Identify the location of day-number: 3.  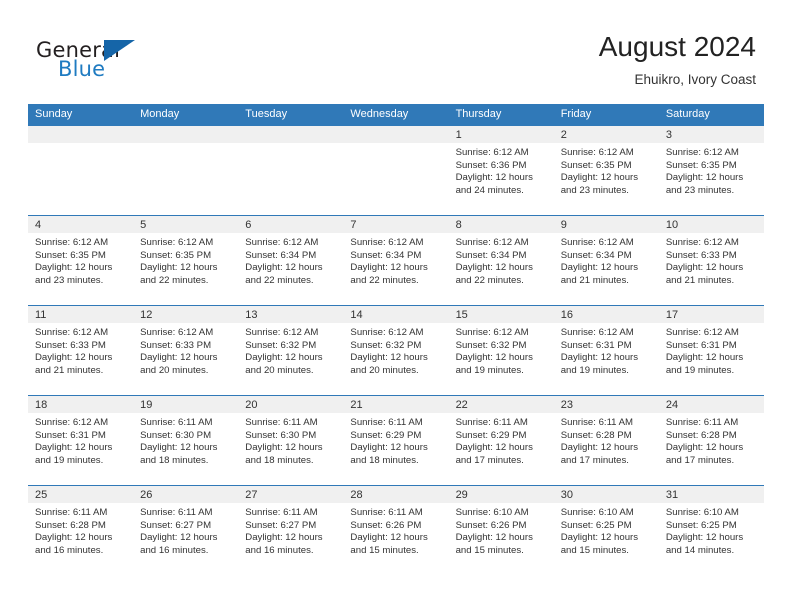
(711, 134).